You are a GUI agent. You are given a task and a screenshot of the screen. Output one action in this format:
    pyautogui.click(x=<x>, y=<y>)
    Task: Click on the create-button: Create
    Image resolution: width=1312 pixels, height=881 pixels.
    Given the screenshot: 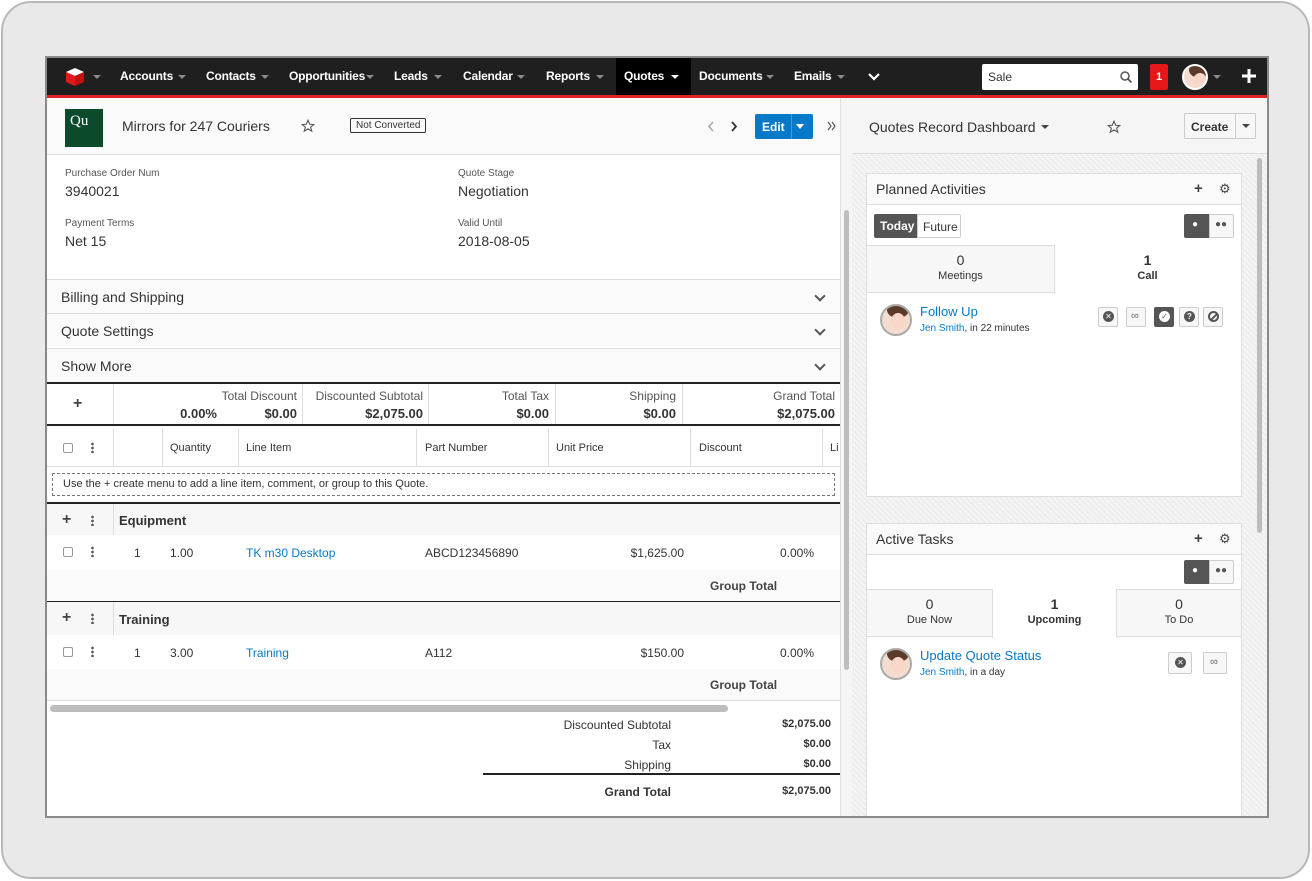 What is the action you would take?
    pyautogui.click(x=1220, y=126)
    